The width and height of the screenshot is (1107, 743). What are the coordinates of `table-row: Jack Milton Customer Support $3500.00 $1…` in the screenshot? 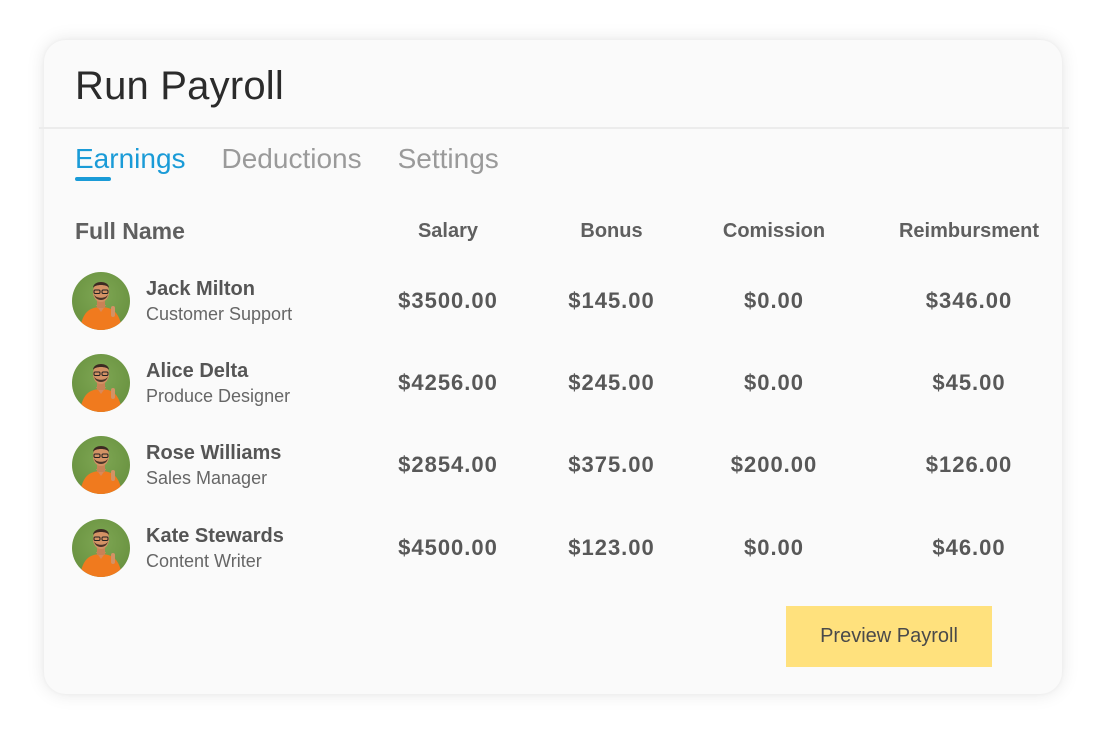 It's located at (553, 302).